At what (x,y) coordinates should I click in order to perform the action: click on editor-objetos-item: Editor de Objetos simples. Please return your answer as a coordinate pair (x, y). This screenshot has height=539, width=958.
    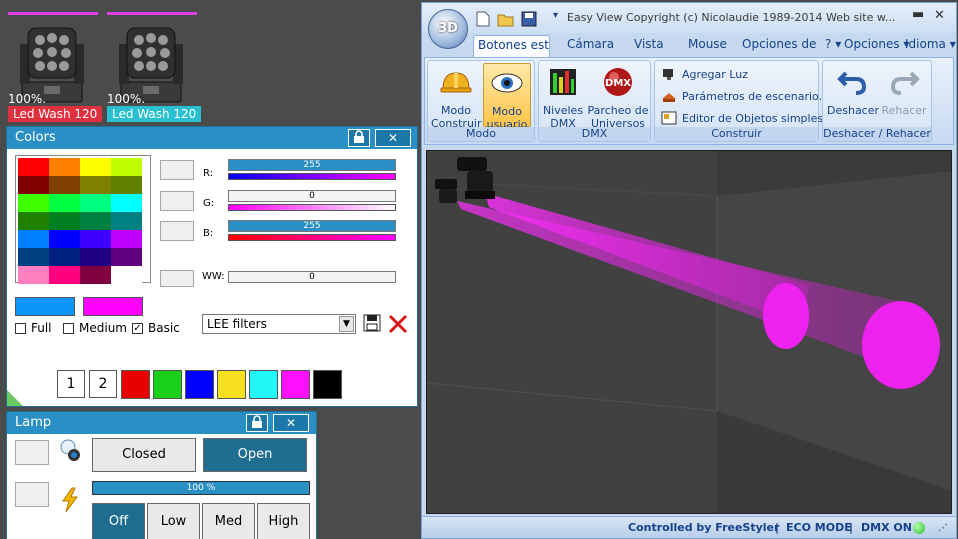
    Looking at the image, I should click on (742, 118).